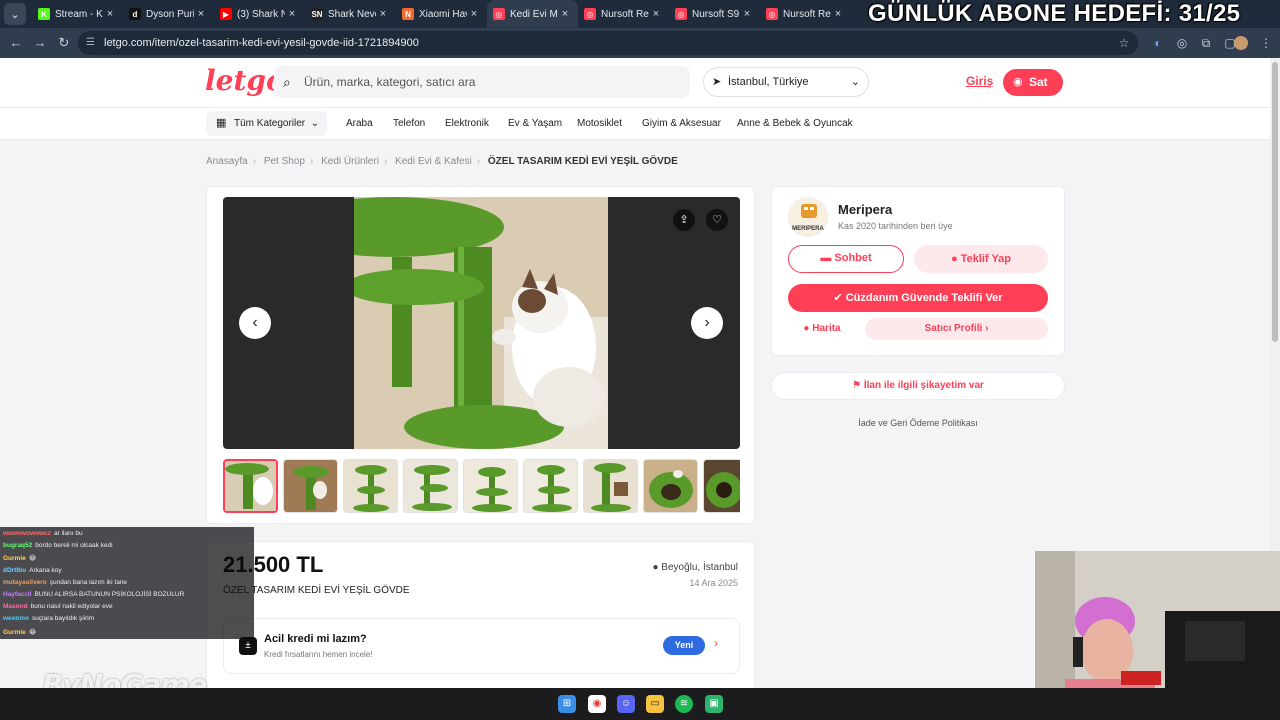 Image resolution: width=1280 pixels, height=720 pixels. I want to click on forward-icon: →, so click(40, 43).